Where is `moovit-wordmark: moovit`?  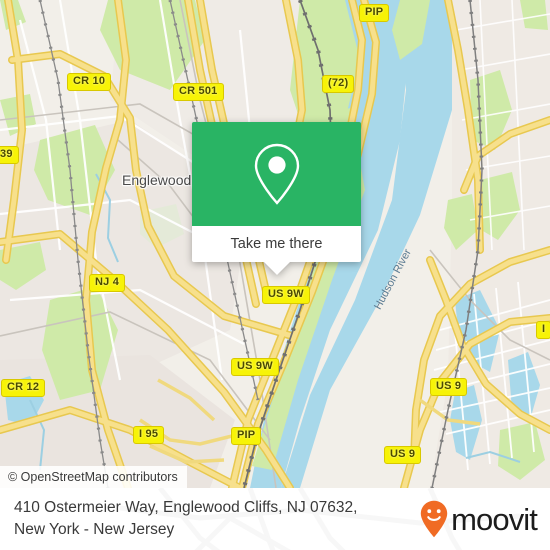
moovit-wordmark: moovit is located at coordinates (494, 519).